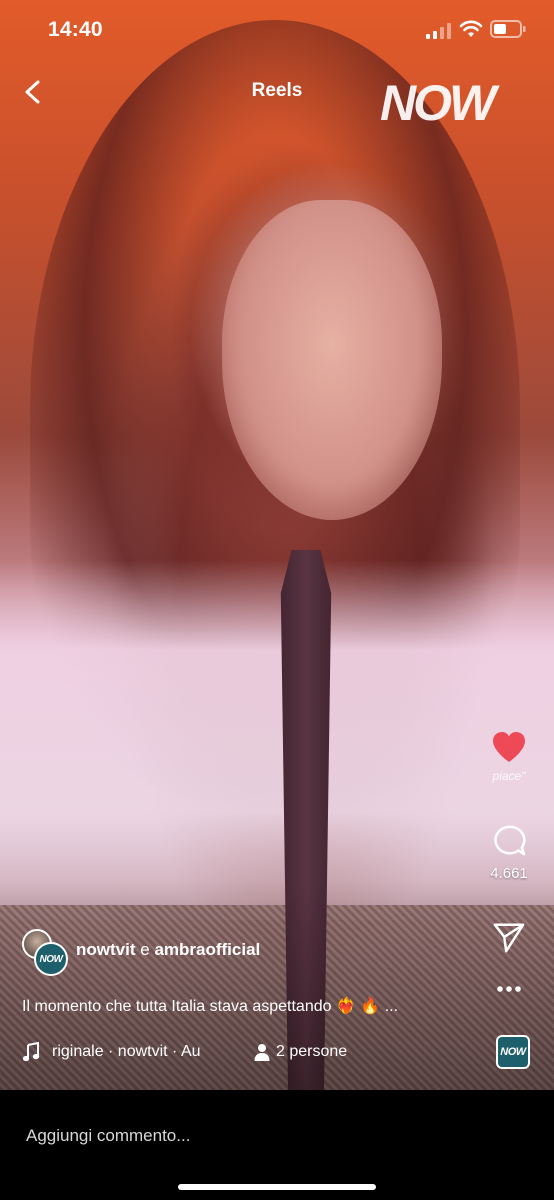 Image resolution: width=554 pixels, height=1200 pixels. I want to click on author-row: NOW nowtvit e ambraofficial, so click(240, 953).